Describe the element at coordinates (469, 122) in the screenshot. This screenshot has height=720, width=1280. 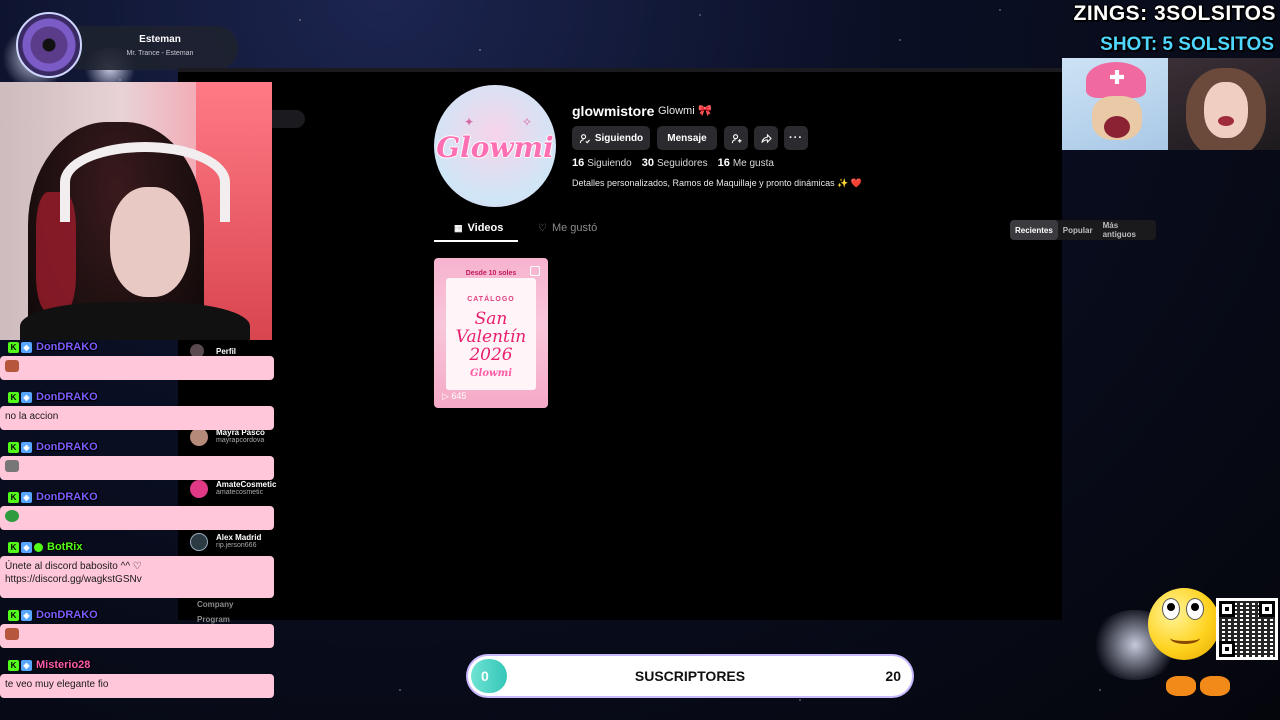
I see `sparkle-icon: ✦` at that location.